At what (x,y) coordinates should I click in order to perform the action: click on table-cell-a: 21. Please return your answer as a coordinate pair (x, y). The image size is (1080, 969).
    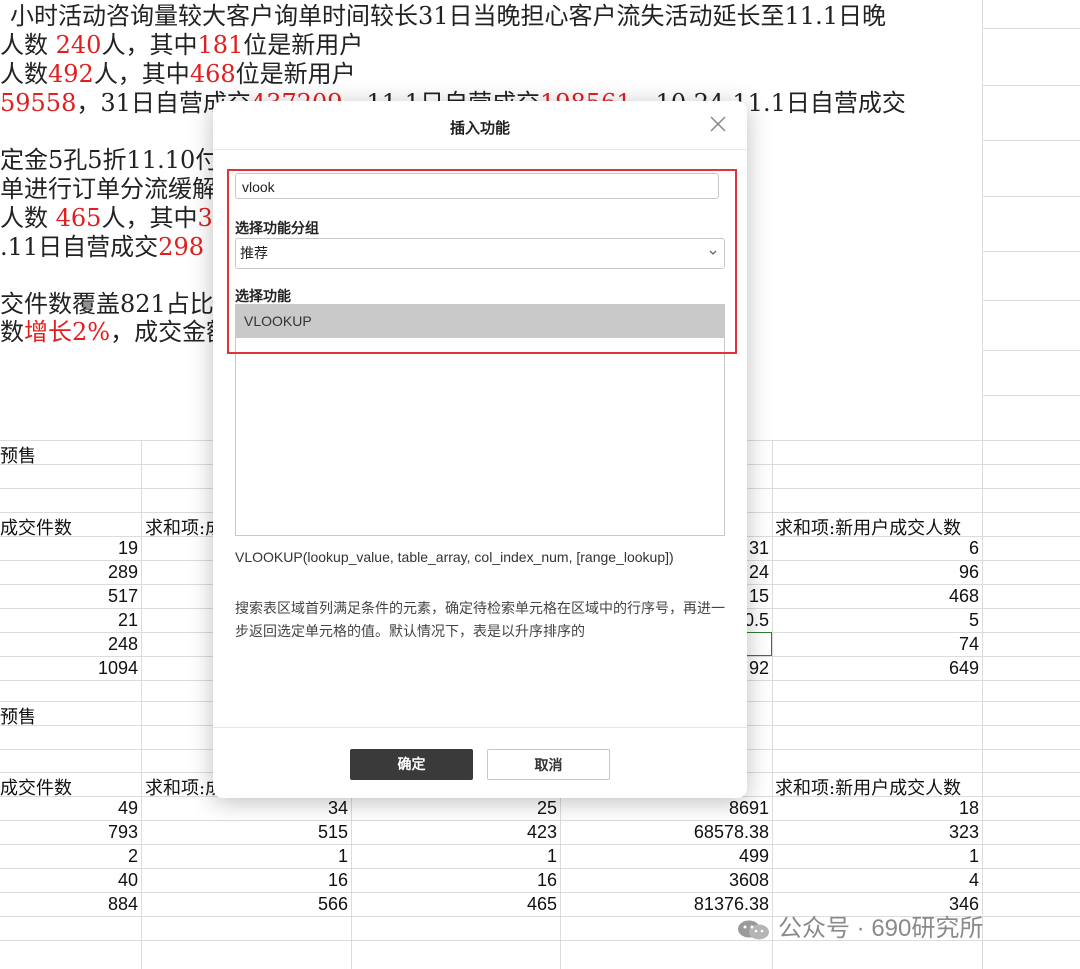
    Looking at the image, I should click on (128, 620).